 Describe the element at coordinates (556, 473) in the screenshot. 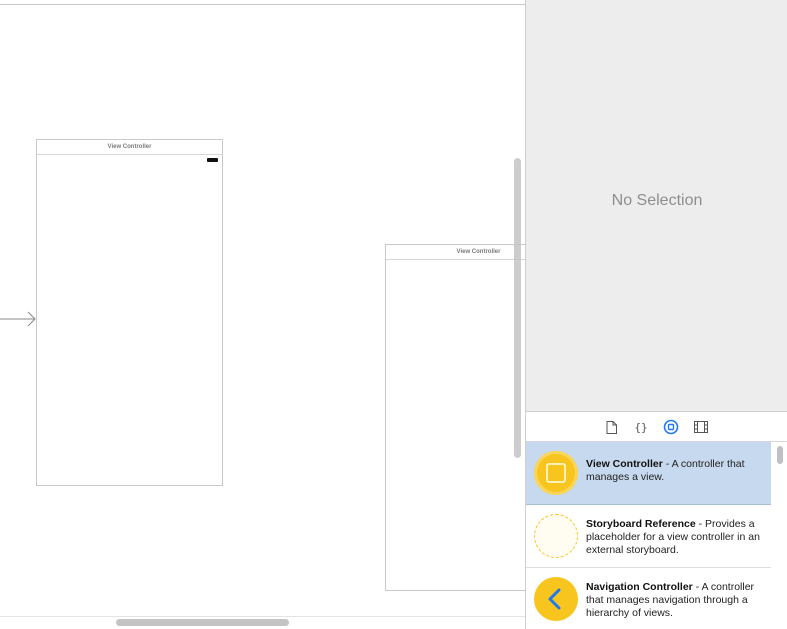

I see `view-controller-icon` at that location.